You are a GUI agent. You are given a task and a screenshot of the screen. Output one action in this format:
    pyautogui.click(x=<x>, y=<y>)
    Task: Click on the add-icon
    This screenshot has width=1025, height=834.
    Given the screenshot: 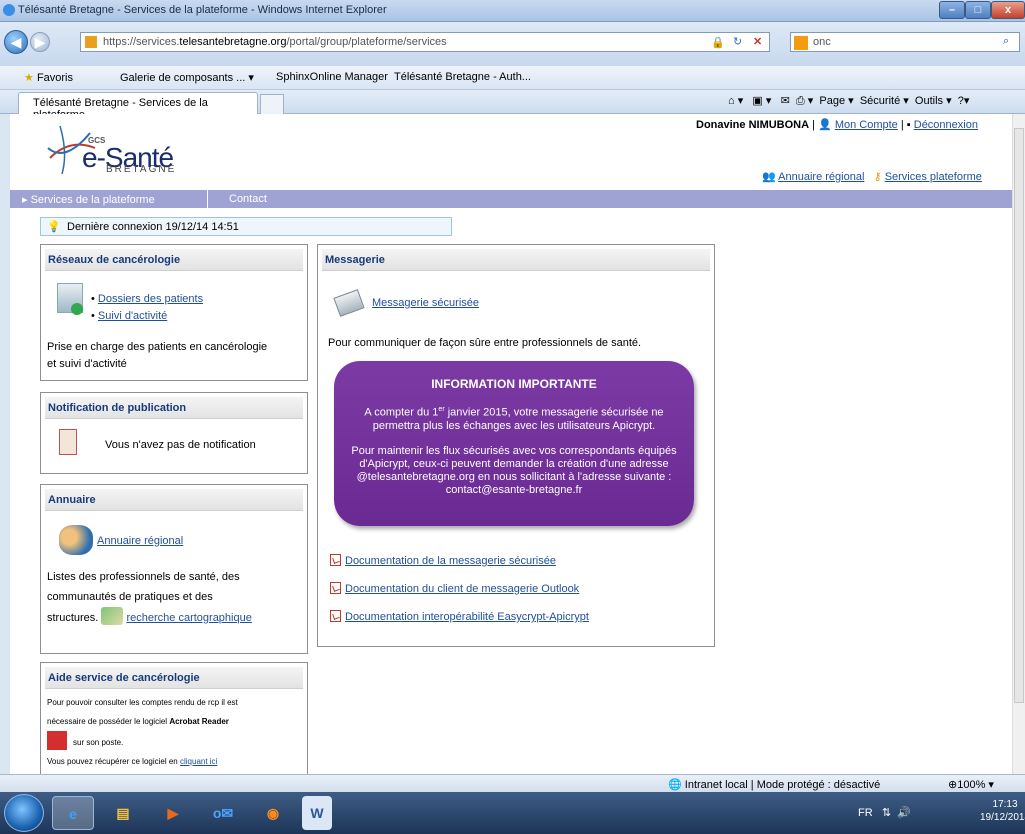 What is the action you would take?
    pyautogui.click(x=77, y=309)
    